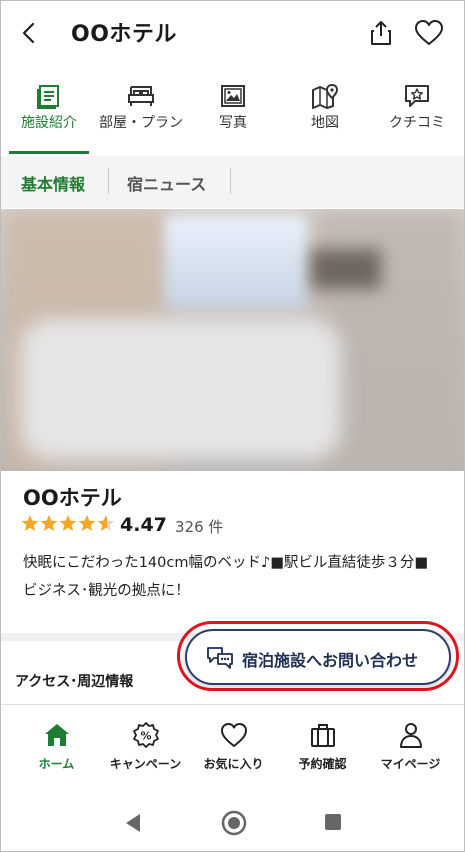  I want to click on main-tabs: 施設紹介 部屋・プラン 写真 地図 クチコミ, so click(232, 113).